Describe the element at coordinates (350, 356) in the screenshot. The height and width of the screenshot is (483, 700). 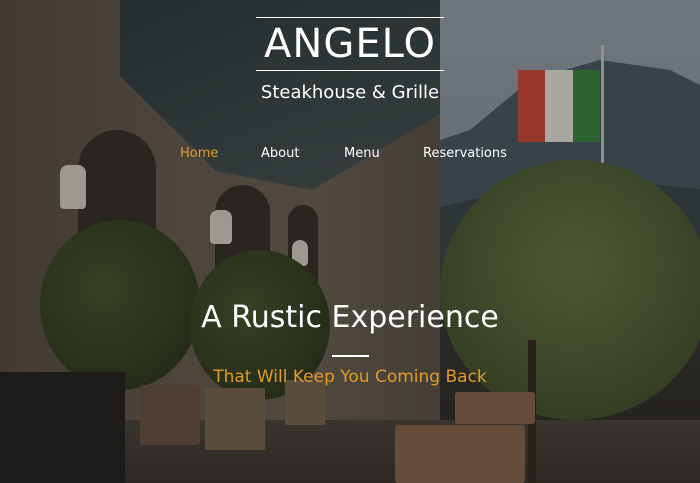
I see `headline-divider` at that location.